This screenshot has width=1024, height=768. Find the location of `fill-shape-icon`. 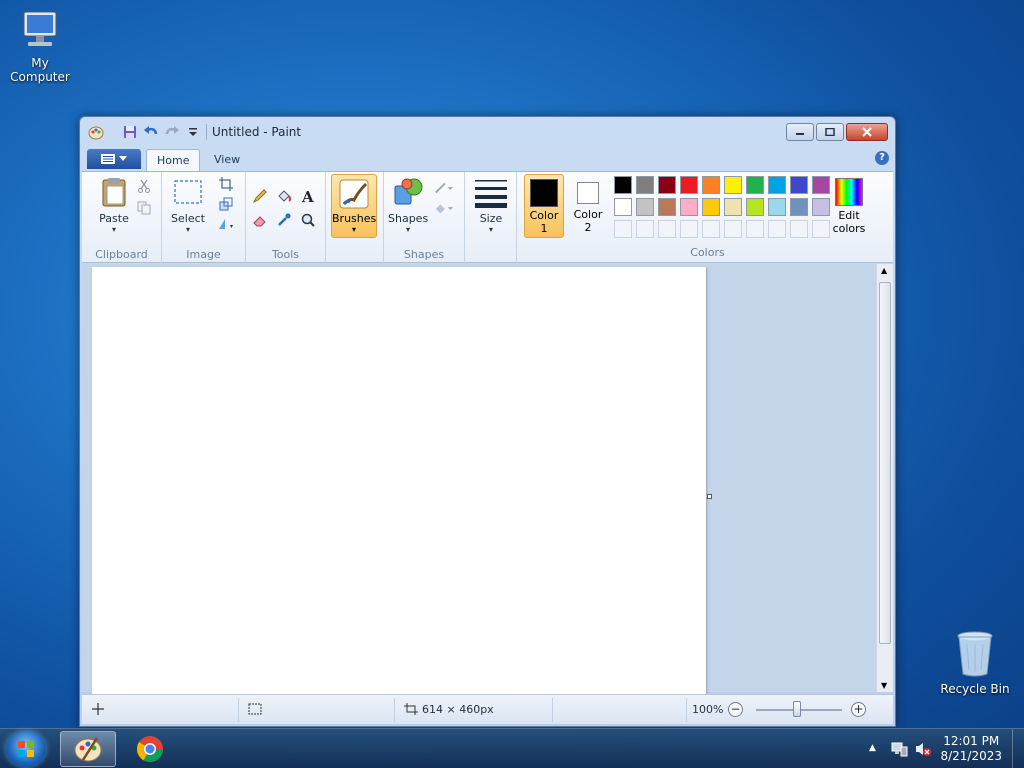

fill-shape-icon is located at coordinates (444, 208).